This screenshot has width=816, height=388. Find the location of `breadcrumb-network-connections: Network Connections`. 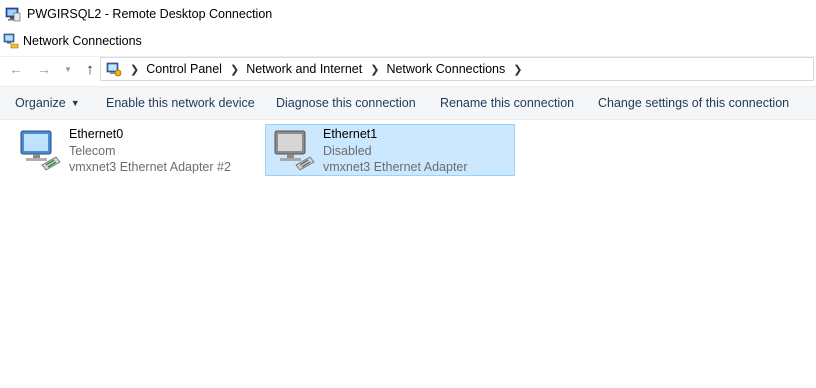

breadcrumb-network-connections: Network Connections is located at coordinates (445, 69).